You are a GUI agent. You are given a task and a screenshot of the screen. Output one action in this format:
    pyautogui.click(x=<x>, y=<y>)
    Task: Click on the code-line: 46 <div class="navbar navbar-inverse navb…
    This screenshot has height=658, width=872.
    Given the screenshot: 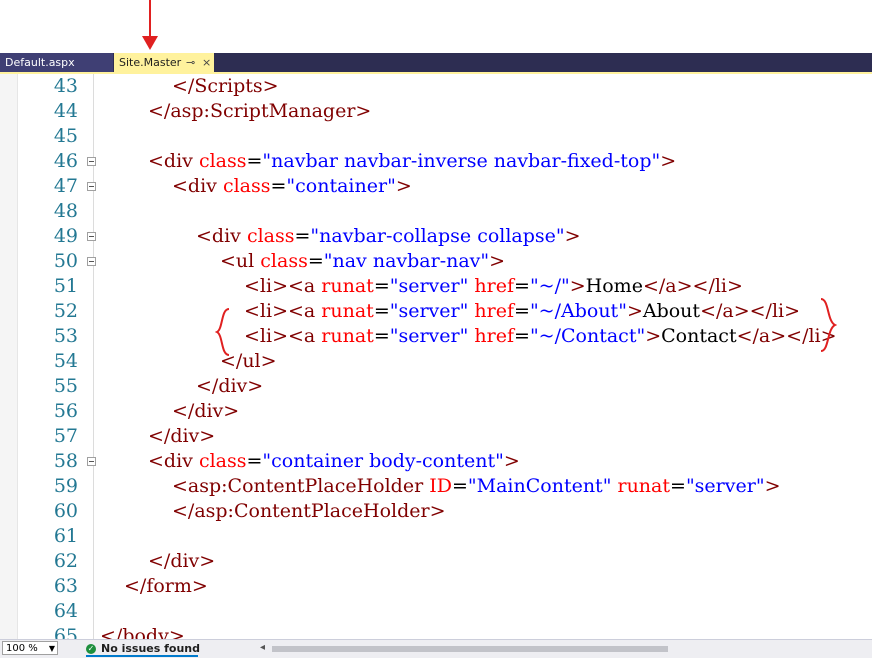 What is the action you would take?
    pyautogui.click(x=436, y=161)
    